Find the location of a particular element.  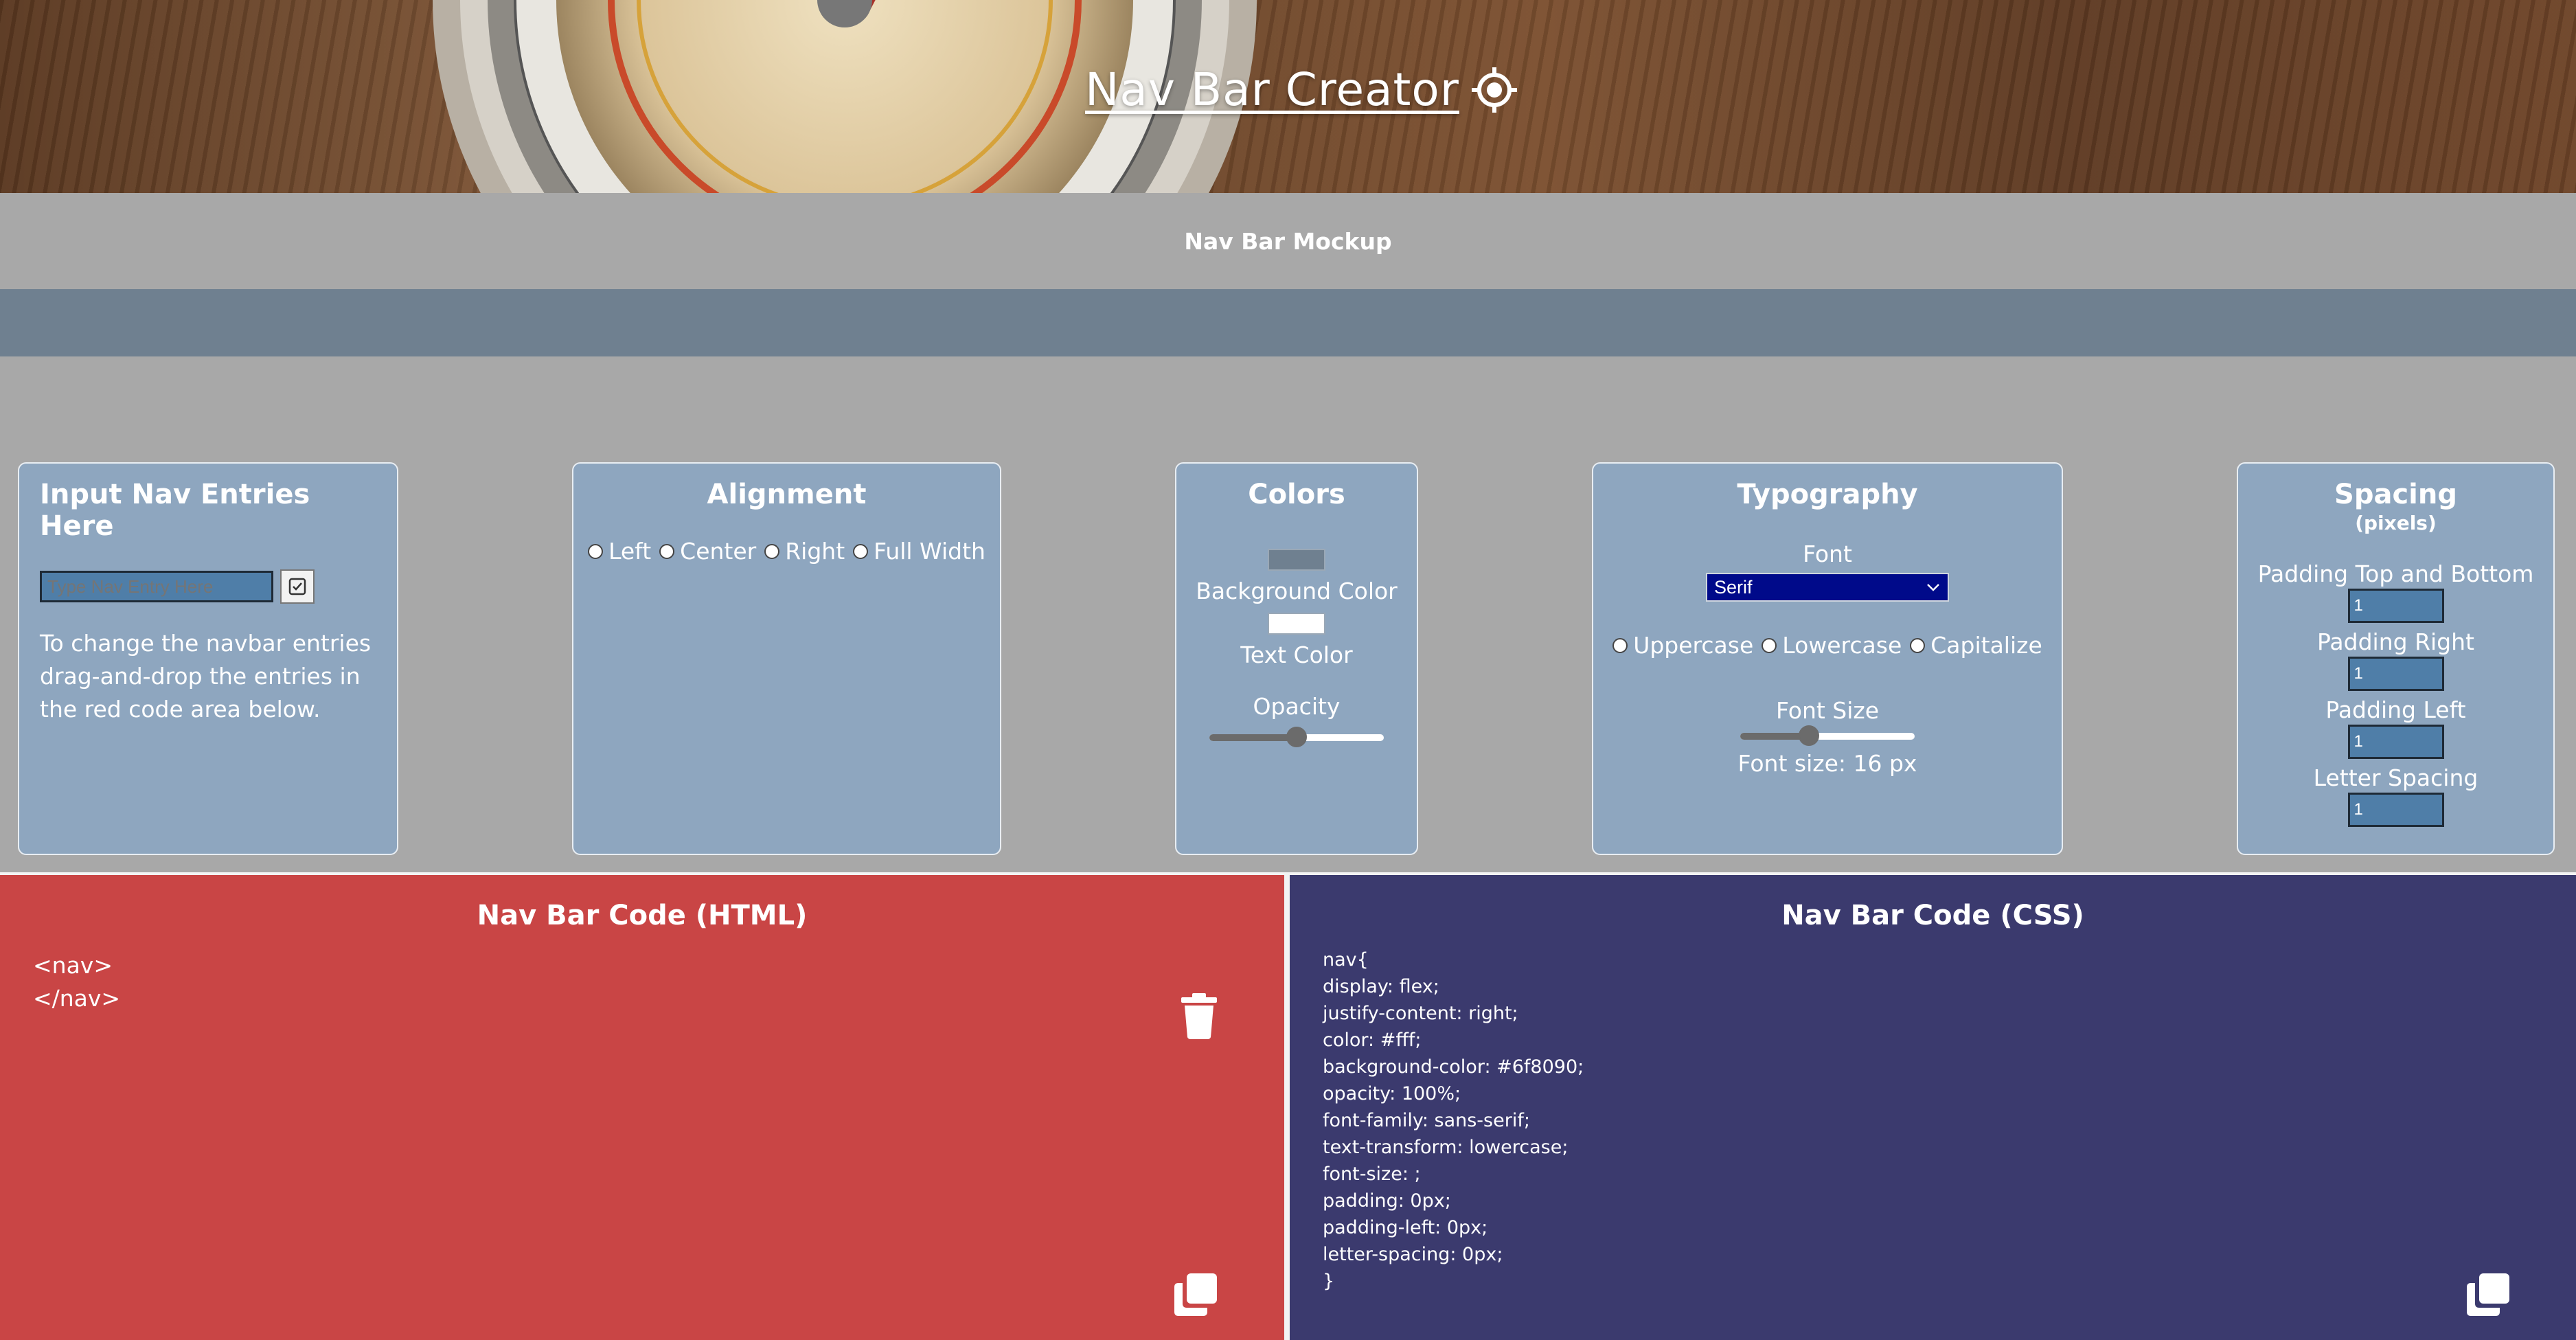

panel-title: Typography is located at coordinates (1827, 494).